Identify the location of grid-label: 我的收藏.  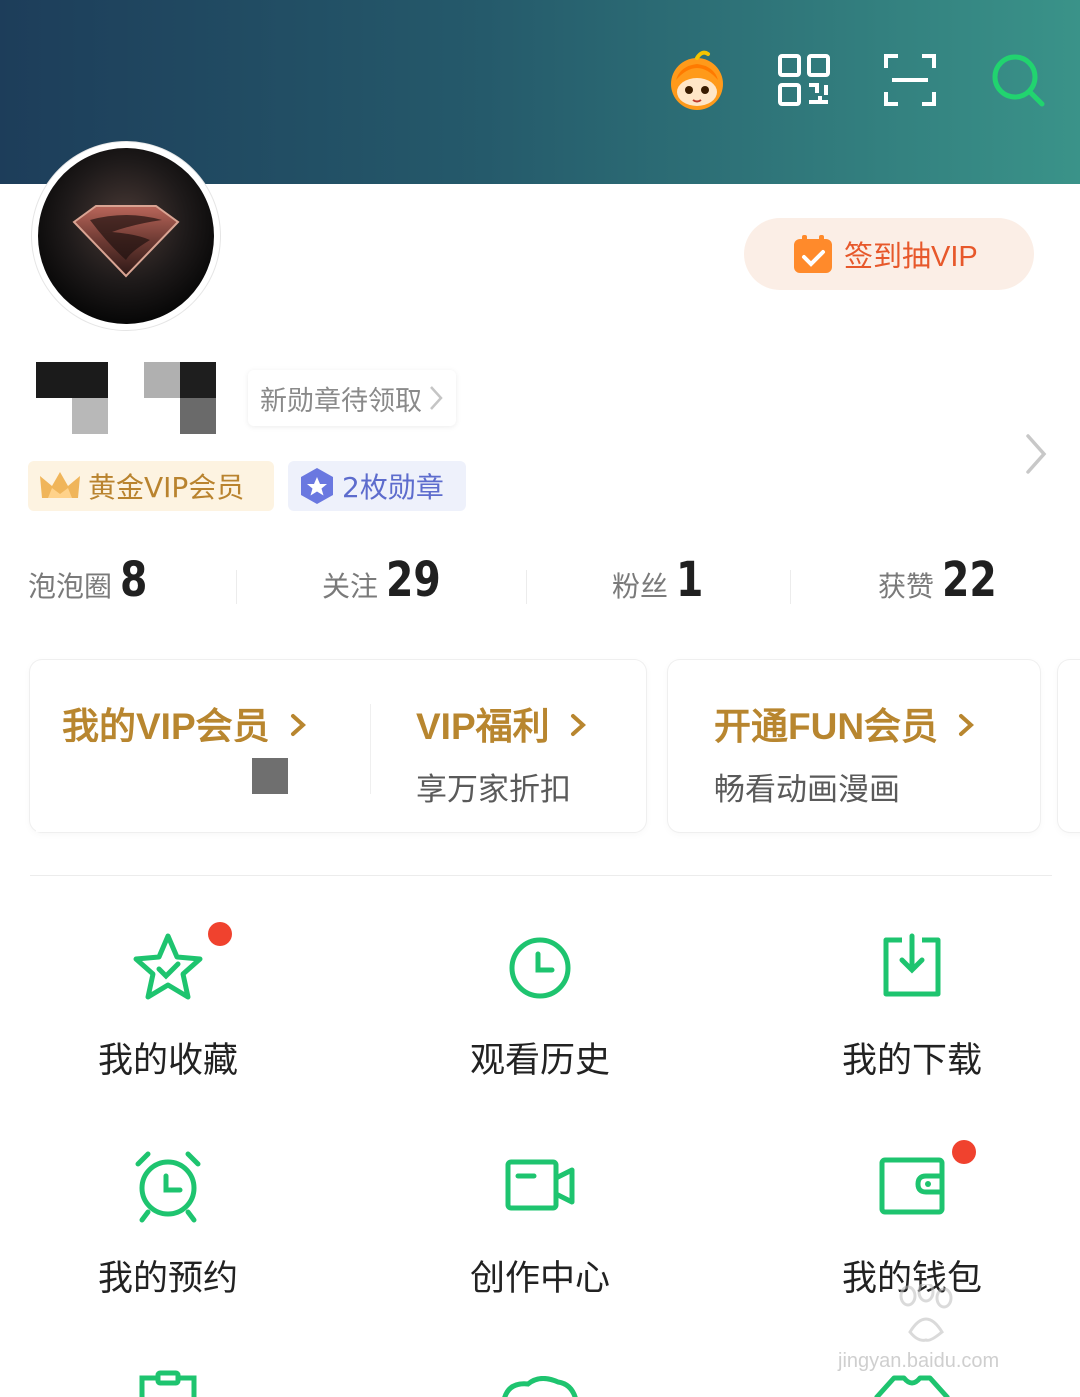
(167, 1061).